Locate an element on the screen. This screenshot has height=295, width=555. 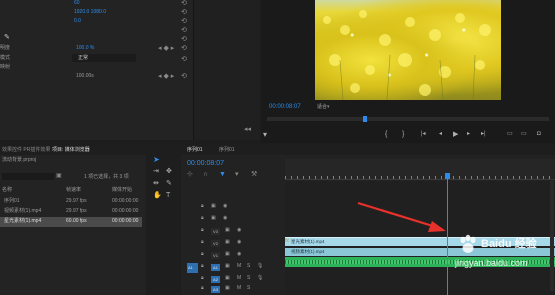
effect-value: 1920.0 1080.0 is located at coordinates (90, 12).